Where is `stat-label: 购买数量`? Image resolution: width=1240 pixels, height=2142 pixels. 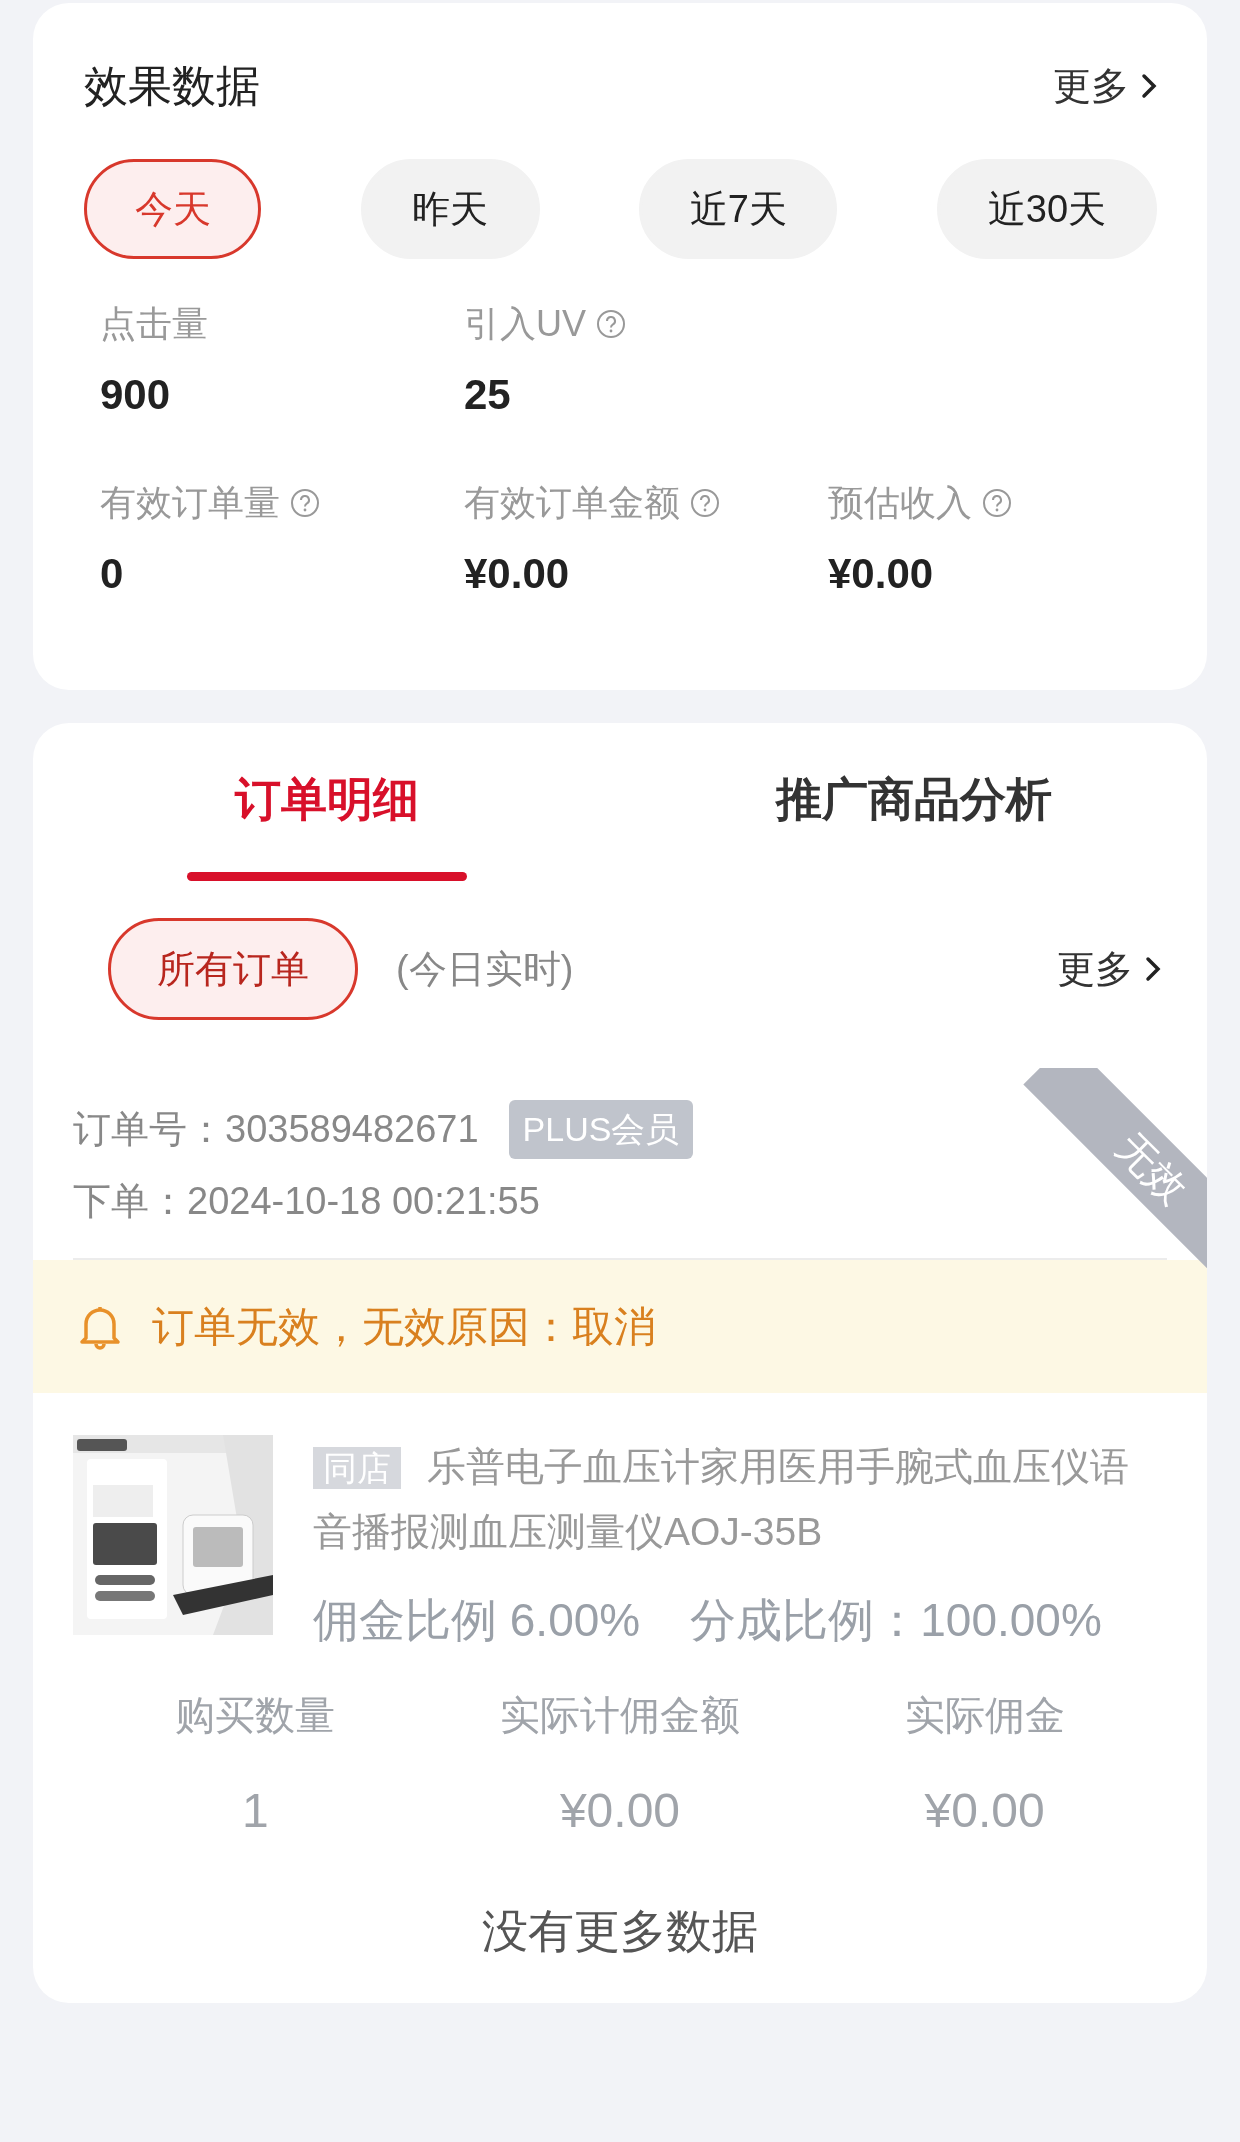 stat-label: 购买数量 is located at coordinates (255, 1715).